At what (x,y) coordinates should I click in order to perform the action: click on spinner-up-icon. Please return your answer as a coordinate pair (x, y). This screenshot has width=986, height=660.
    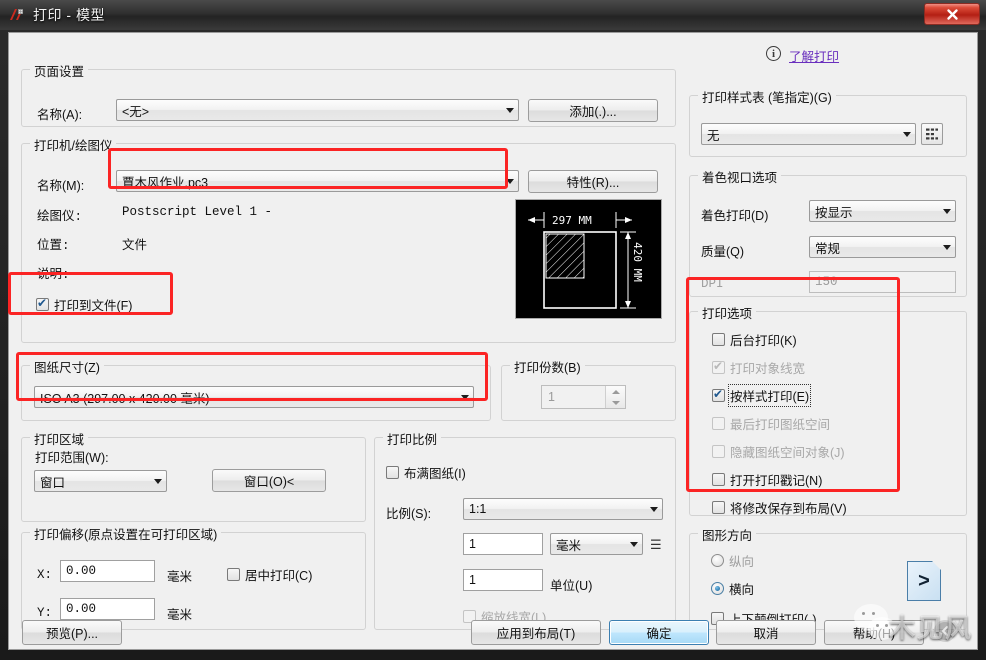
    Looking at the image, I should click on (615, 391).